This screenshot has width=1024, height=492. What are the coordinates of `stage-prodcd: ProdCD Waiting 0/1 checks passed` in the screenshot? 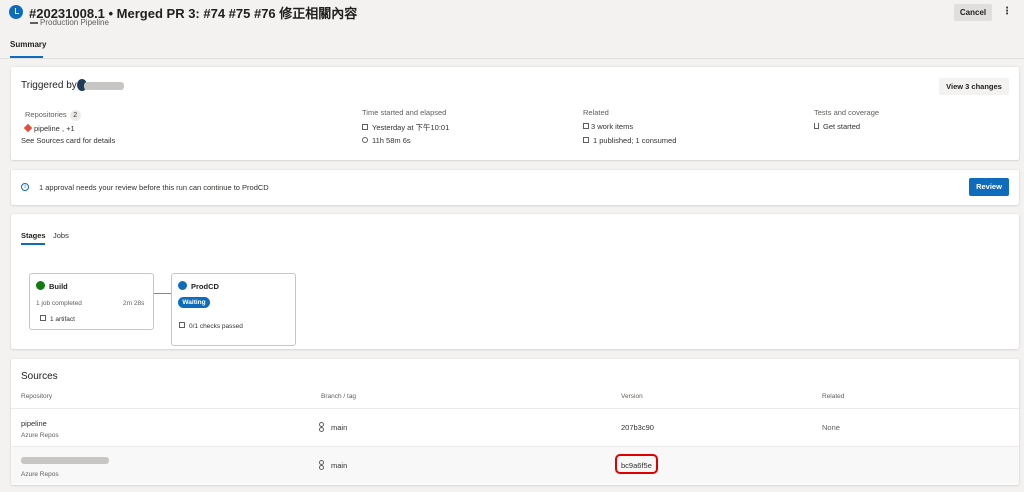 It's located at (233, 309).